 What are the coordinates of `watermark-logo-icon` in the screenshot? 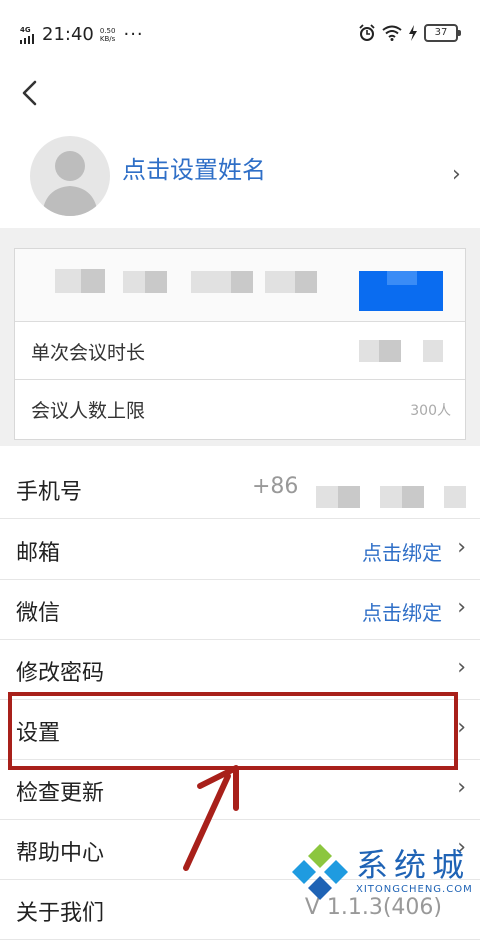 It's located at (320, 872).